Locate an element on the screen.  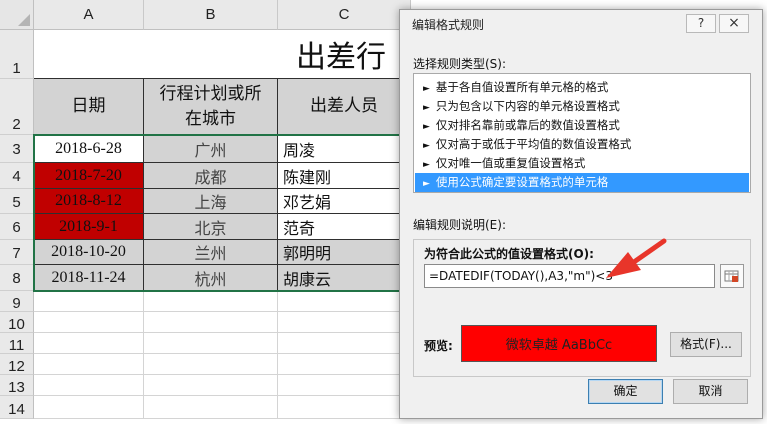
red-arrow-icon is located at coordinates (636, 258).